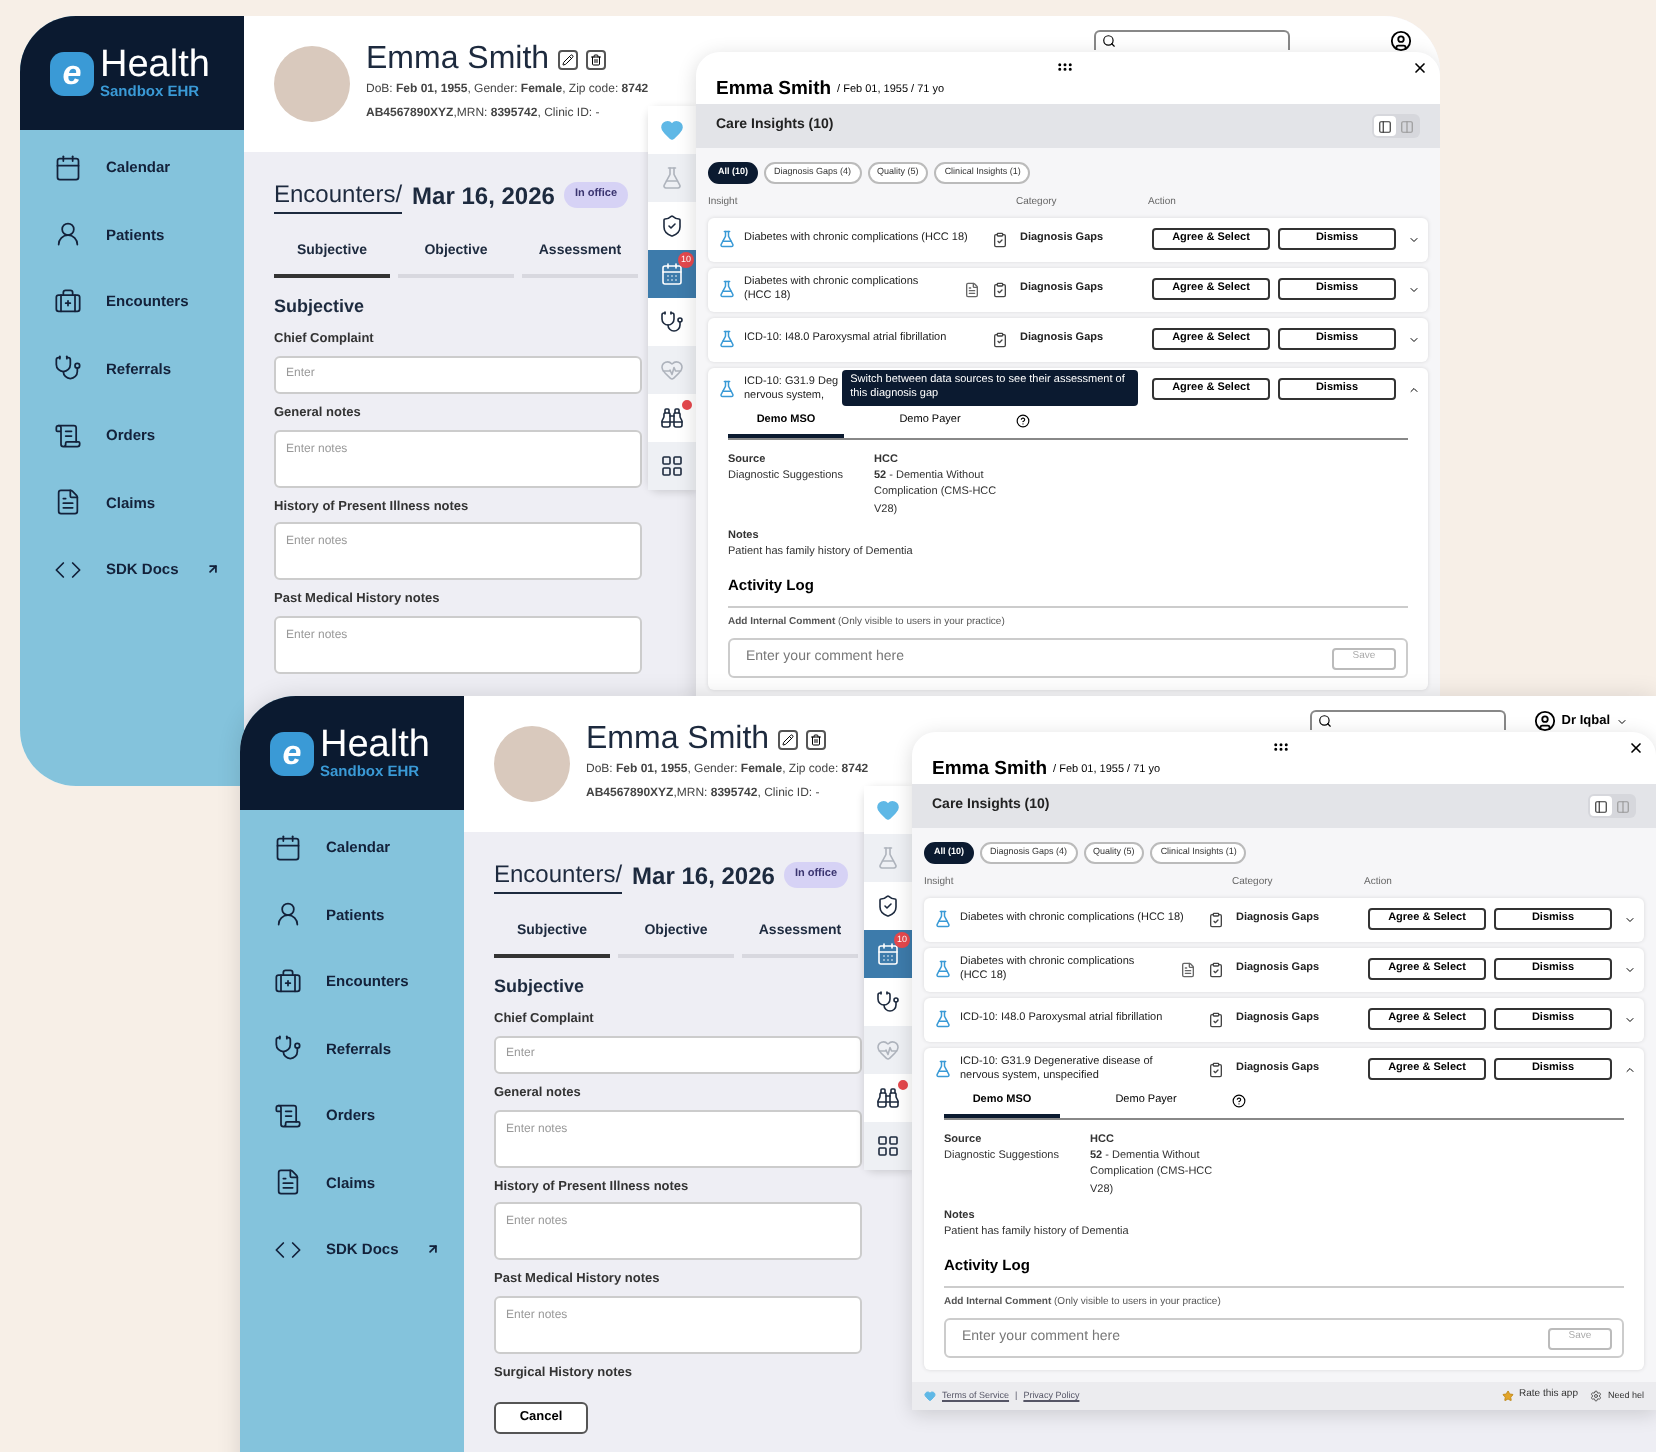 The height and width of the screenshot is (1452, 1656). I want to click on star-icon, so click(1507, 1396).